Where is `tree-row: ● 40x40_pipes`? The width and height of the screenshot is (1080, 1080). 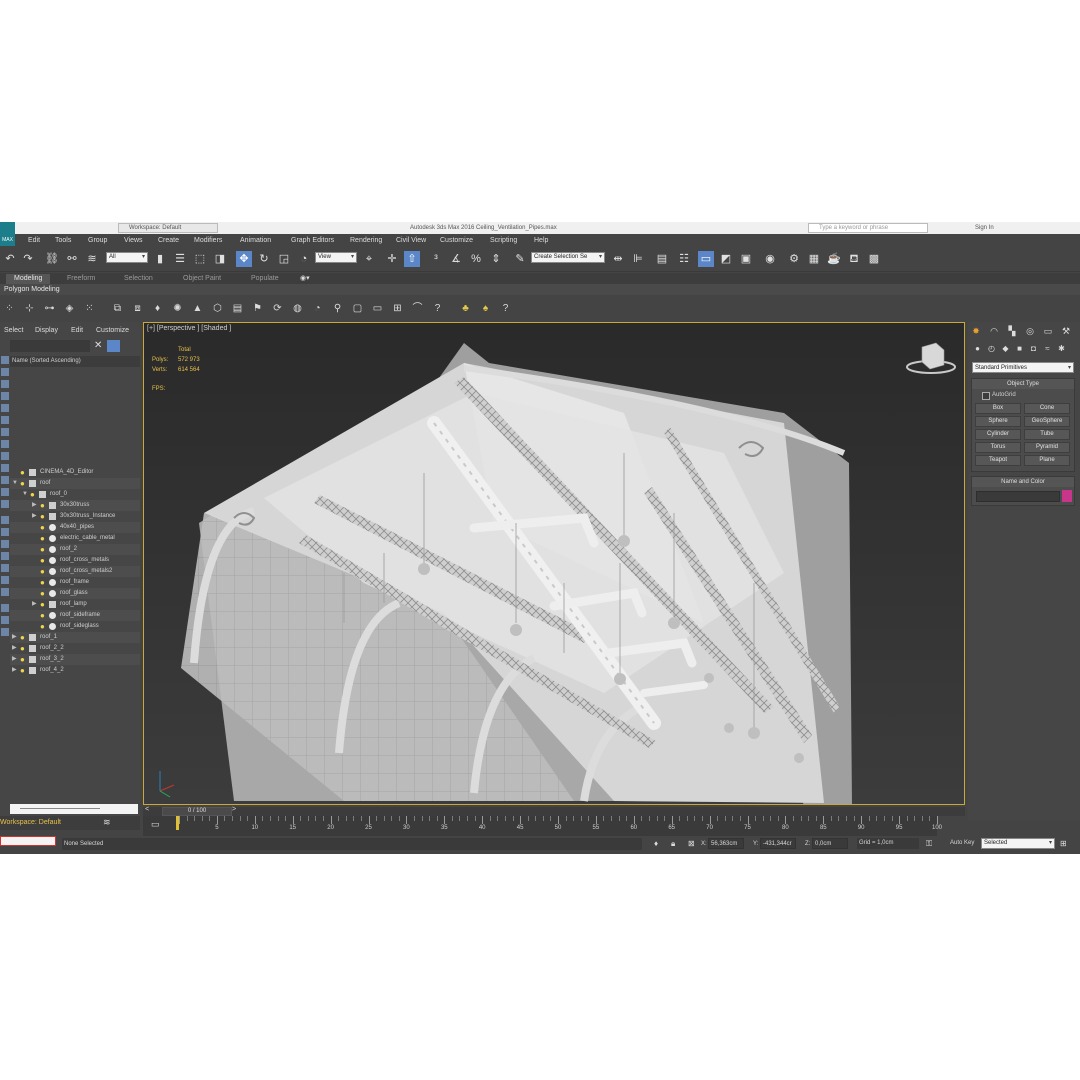
tree-row: ● 40x40_pipes is located at coordinates (75, 527).